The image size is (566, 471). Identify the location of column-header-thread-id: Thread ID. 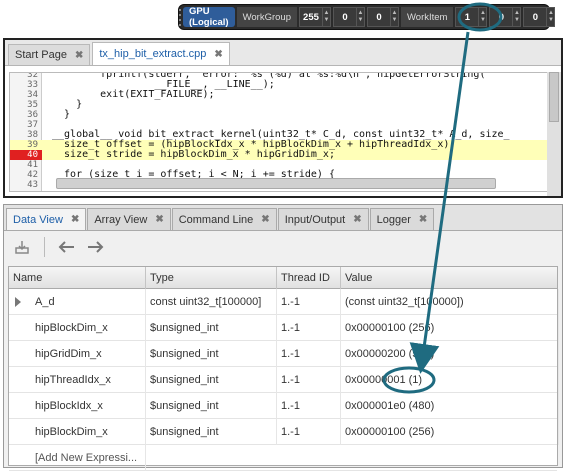
(309, 278).